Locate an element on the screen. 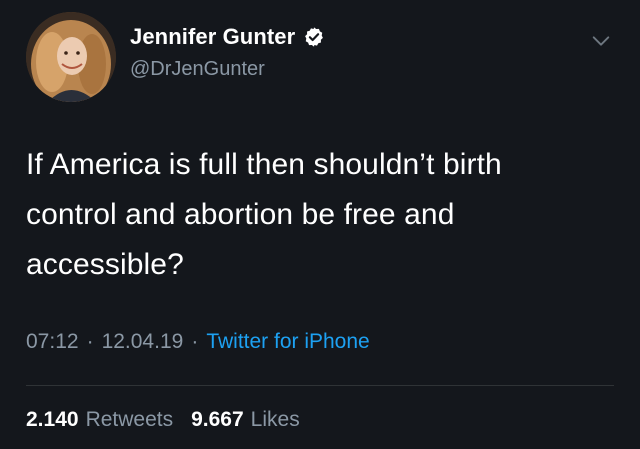 The height and width of the screenshot is (449, 640). avatar is located at coordinates (71, 57).